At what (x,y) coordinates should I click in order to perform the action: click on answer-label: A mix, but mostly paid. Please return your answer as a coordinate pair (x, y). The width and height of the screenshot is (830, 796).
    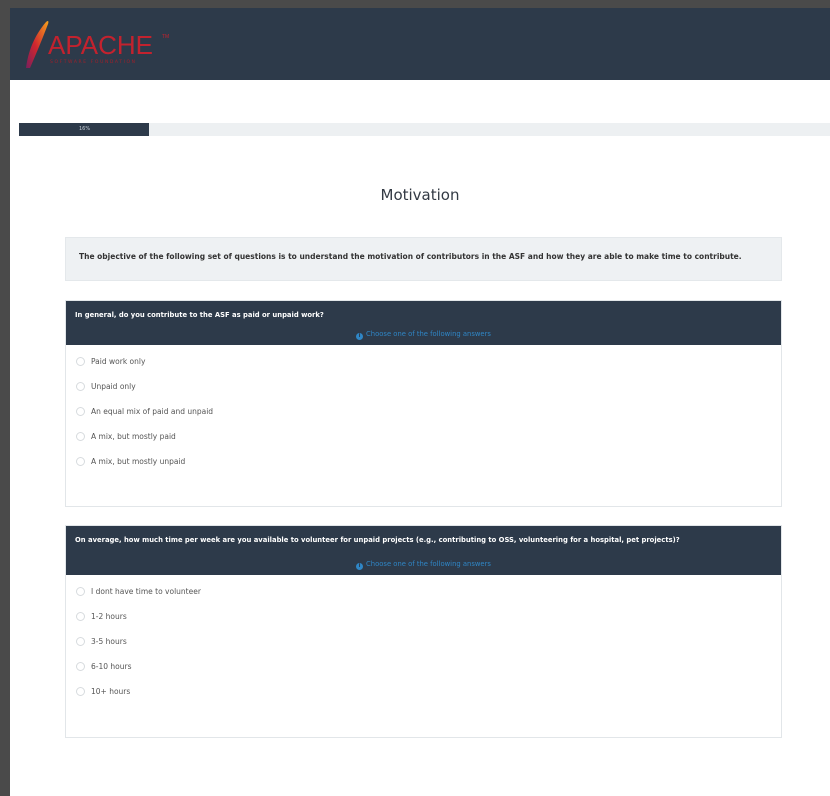
    Looking at the image, I should click on (133, 436).